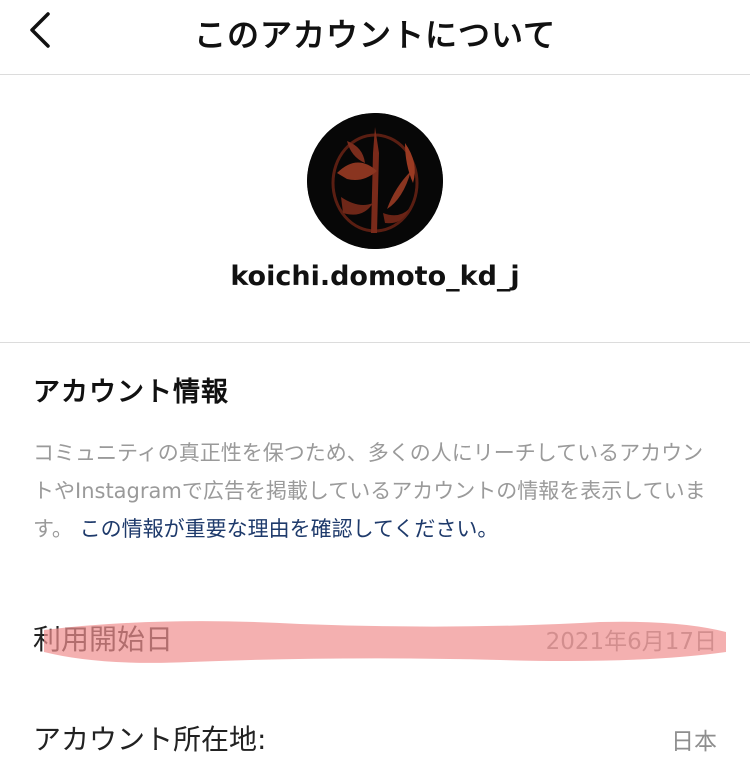 The image size is (750, 782). What do you see at coordinates (131, 392) in the screenshot?
I see `section-title: アカウント情報` at bounding box center [131, 392].